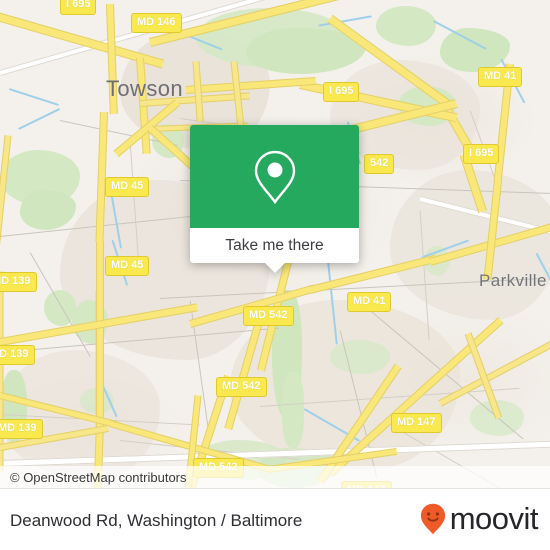 This screenshot has height=550, width=550. I want to click on take-me-there-label: Take me there, so click(274, 245).